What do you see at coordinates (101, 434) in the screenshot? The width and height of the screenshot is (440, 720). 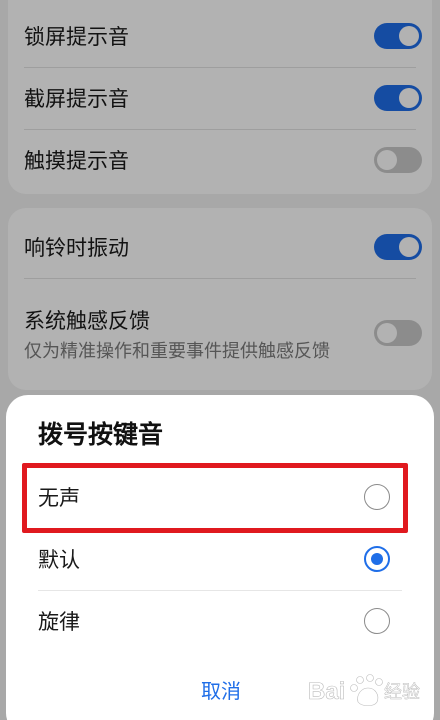 I see `dialog-title: 拨号按键音` at bounding box center [101, 434].